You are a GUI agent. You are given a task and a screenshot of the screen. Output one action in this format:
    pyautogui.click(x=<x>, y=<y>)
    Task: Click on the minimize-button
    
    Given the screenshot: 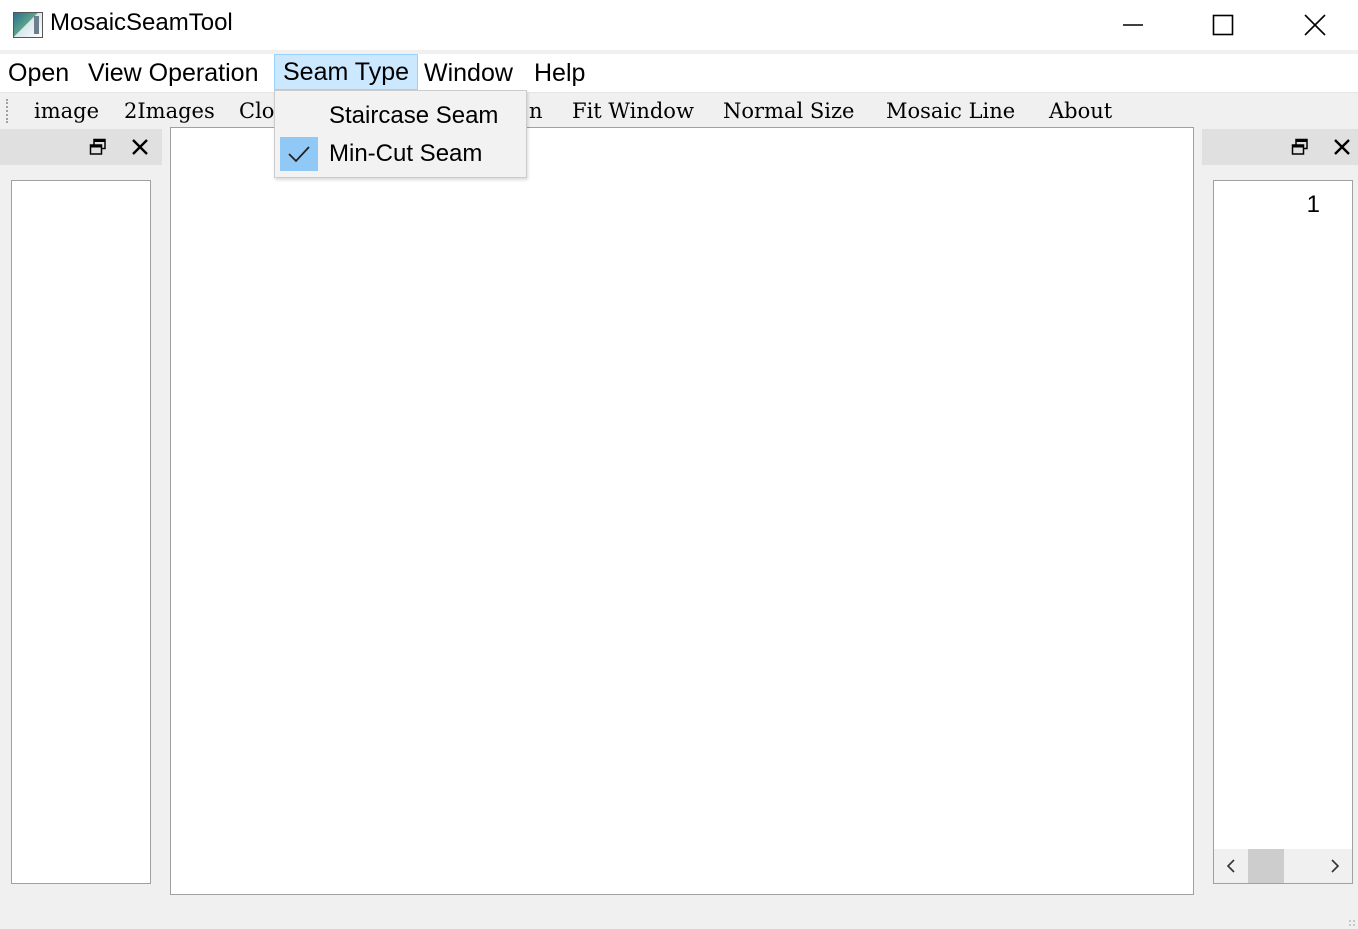 What is the action you would take?
    pyautogui.click(x=1133, y=25)
    